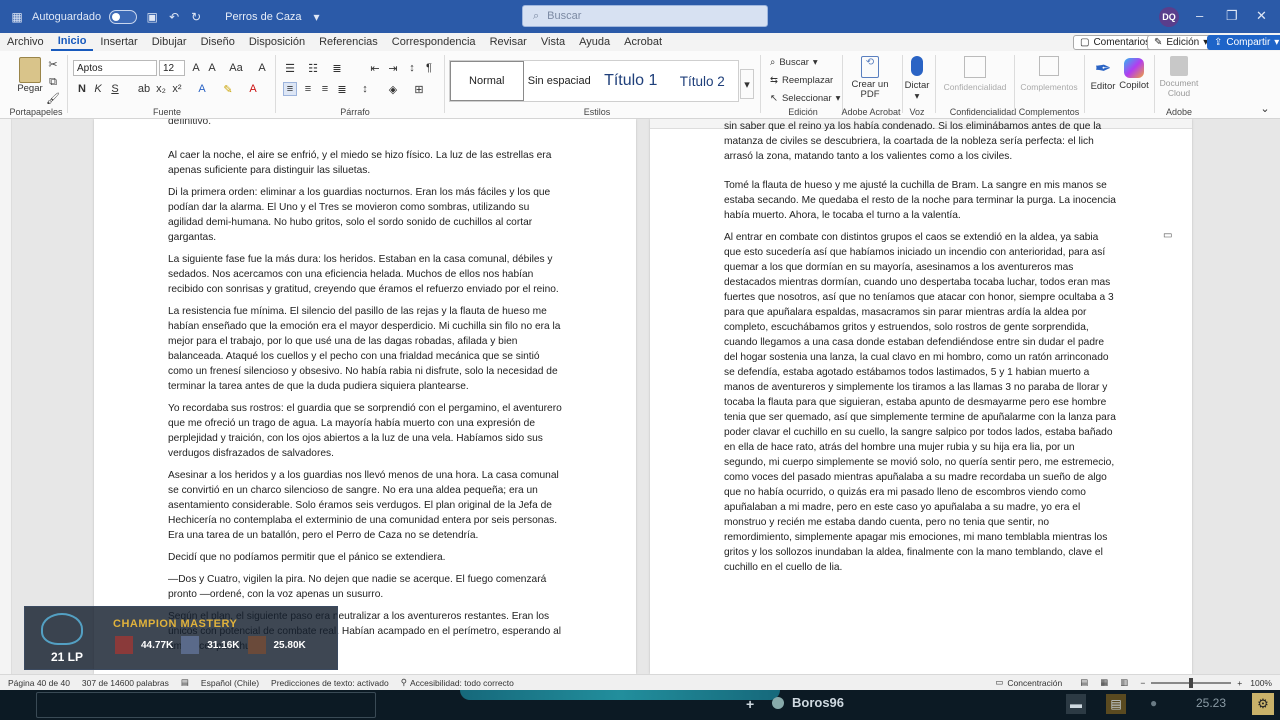 Image resolution: width=1280 pixels, height=720 pixels. I want to click on microphone-icon: ●, so click(1153, 703).